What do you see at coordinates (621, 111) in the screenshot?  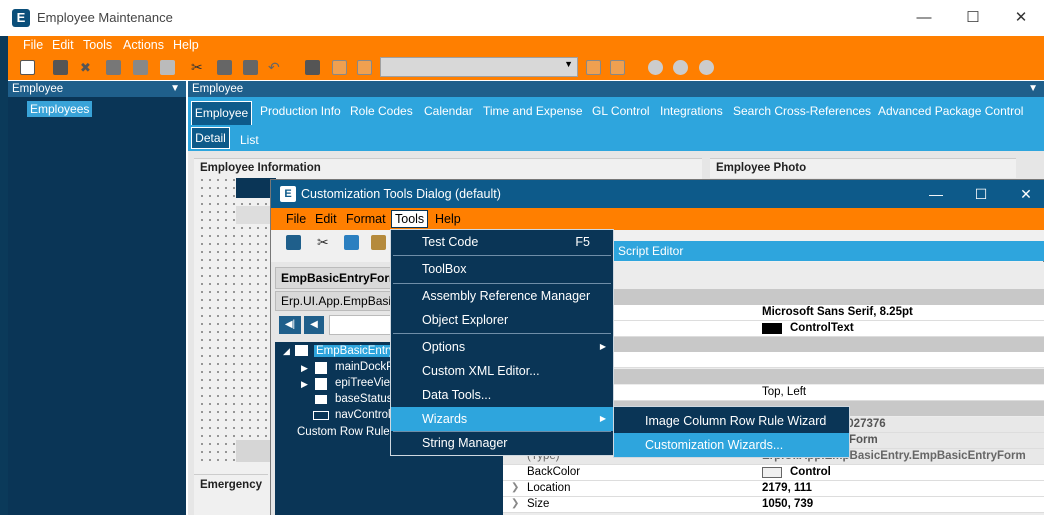 I see `tab-gl-control: GL Control` at bounding box center [621, 111].